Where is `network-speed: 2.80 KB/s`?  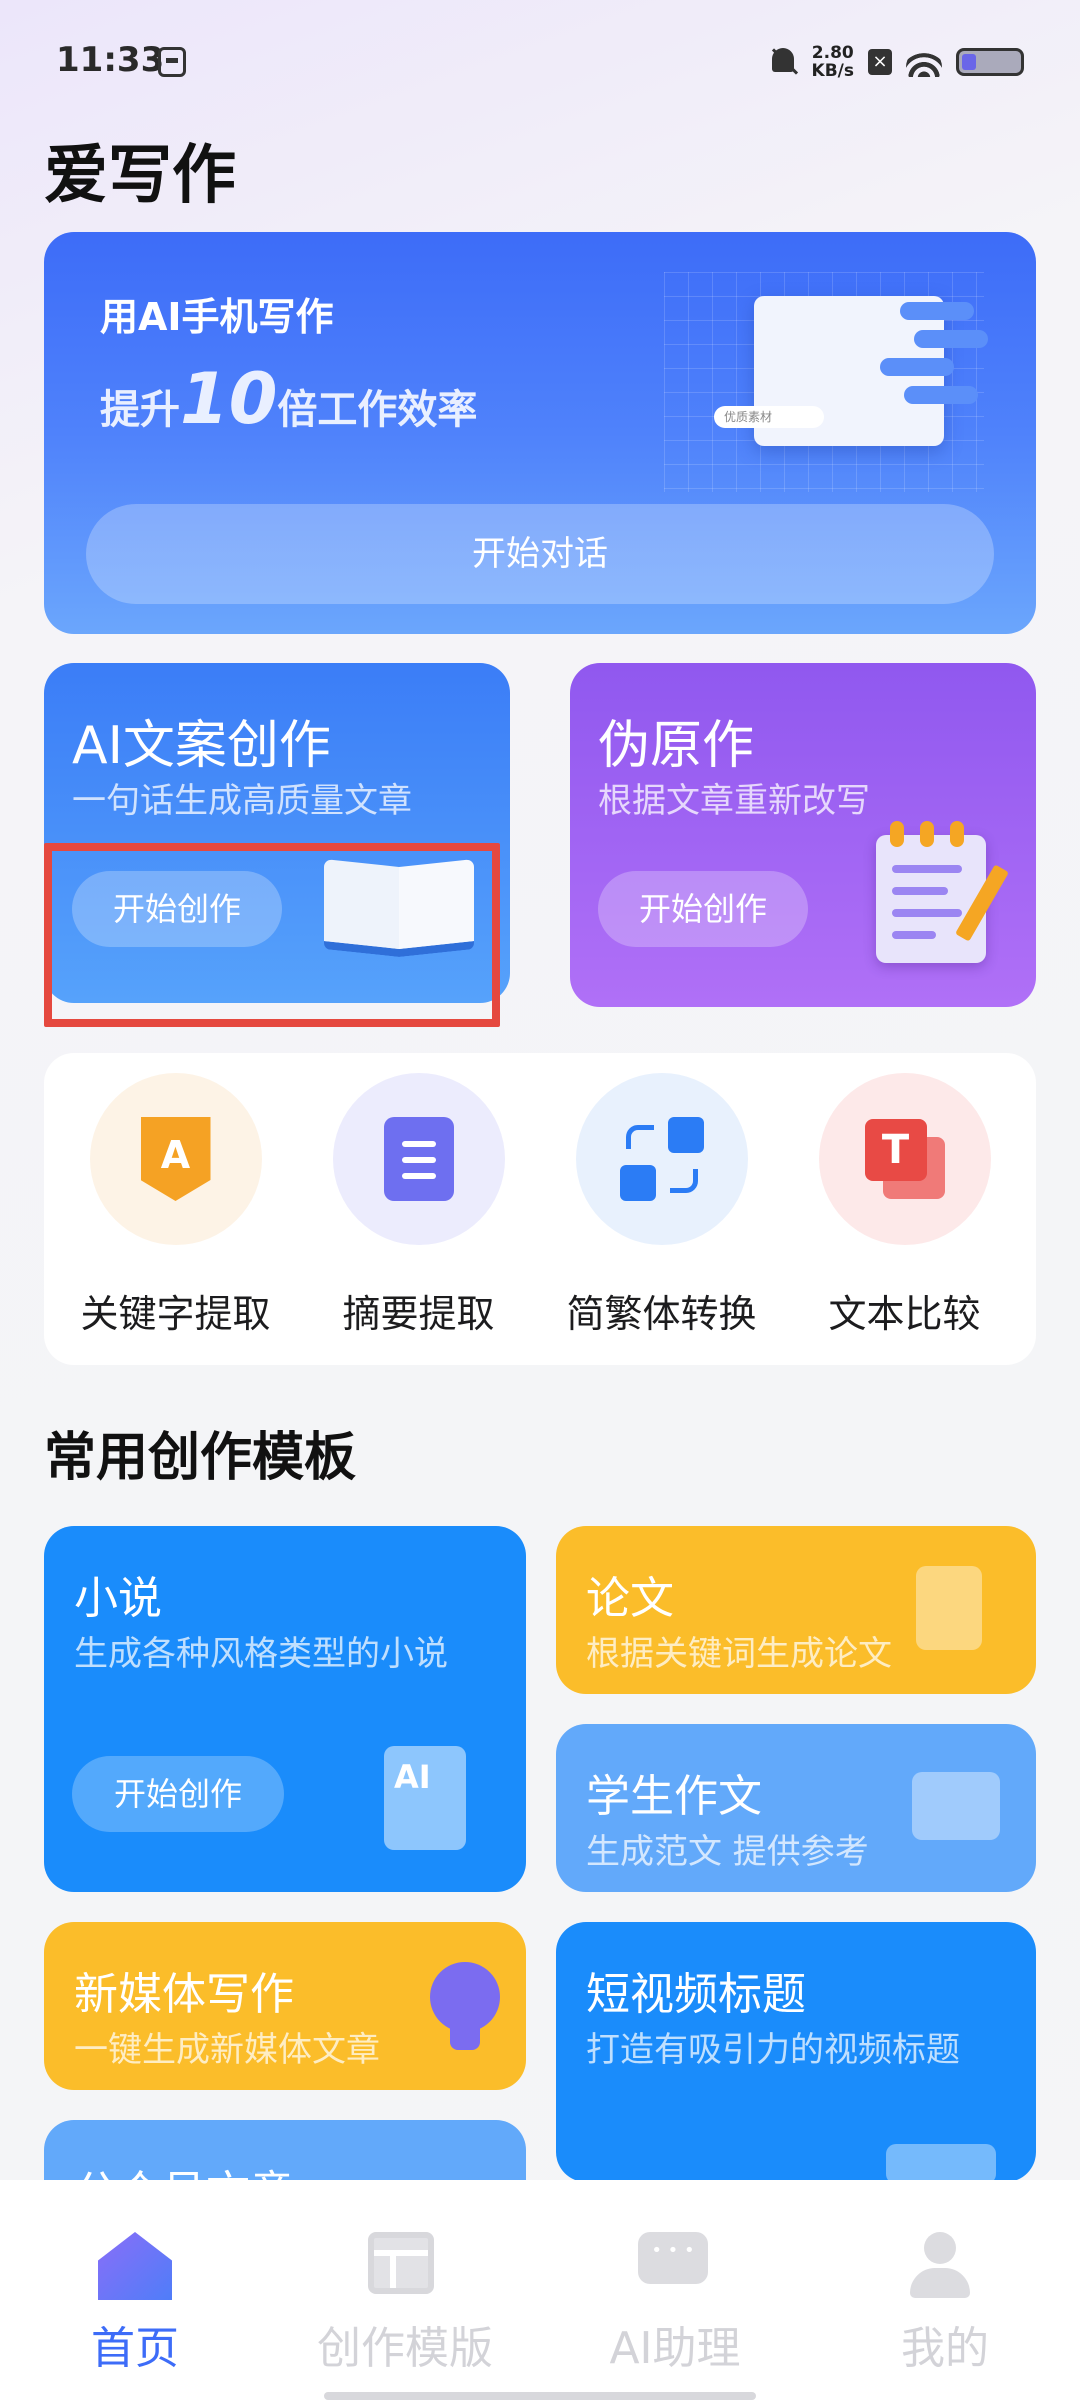 network-speed: 2.80 KB/s is located at coordinates (833, 62).